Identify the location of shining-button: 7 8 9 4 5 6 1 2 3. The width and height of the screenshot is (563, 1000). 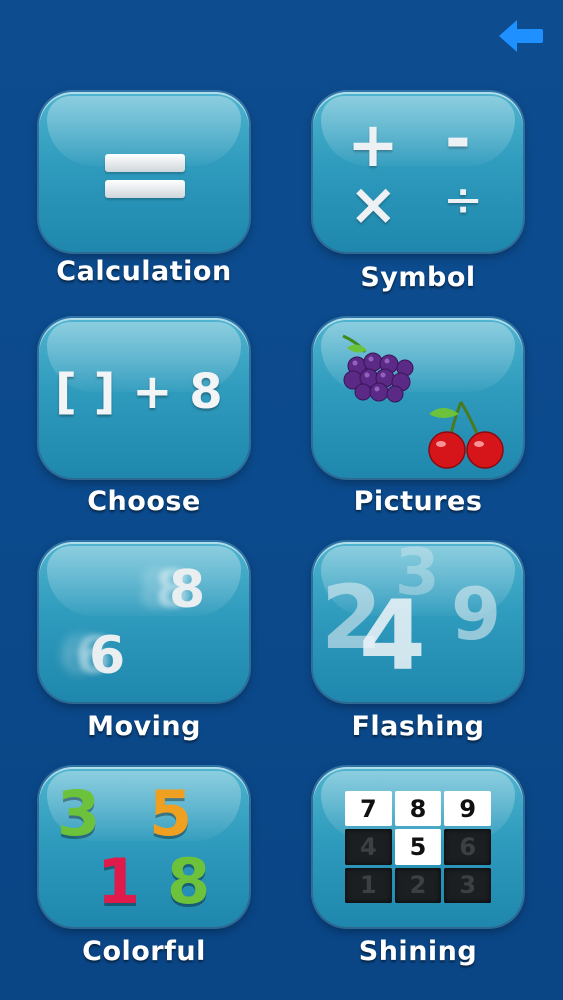
(418, 847).